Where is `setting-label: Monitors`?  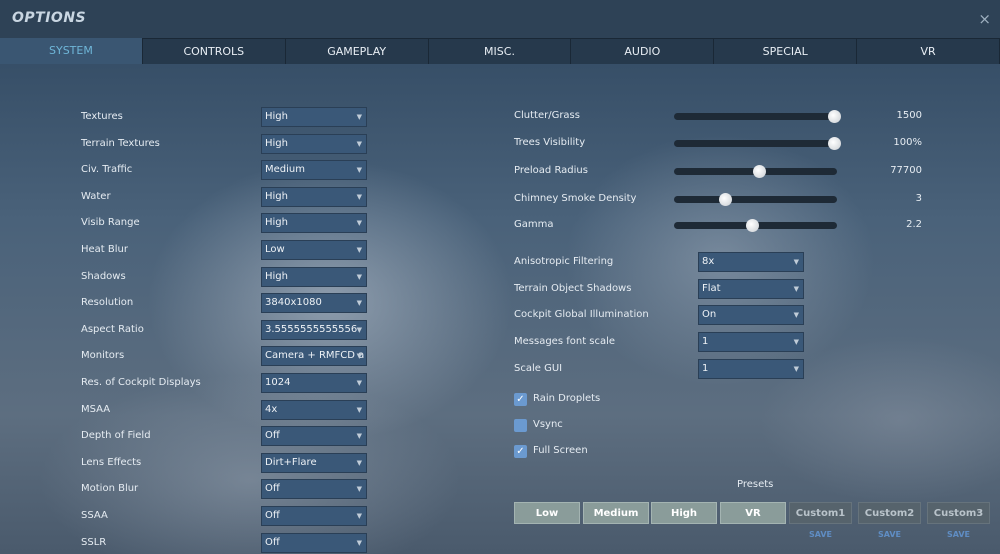 setting-label: Monitors is located at coordinates (103, 356).